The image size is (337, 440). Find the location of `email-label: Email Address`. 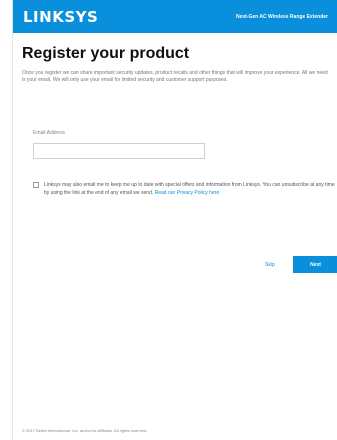

email-label: Email Address is located at coordinates (49, 133).